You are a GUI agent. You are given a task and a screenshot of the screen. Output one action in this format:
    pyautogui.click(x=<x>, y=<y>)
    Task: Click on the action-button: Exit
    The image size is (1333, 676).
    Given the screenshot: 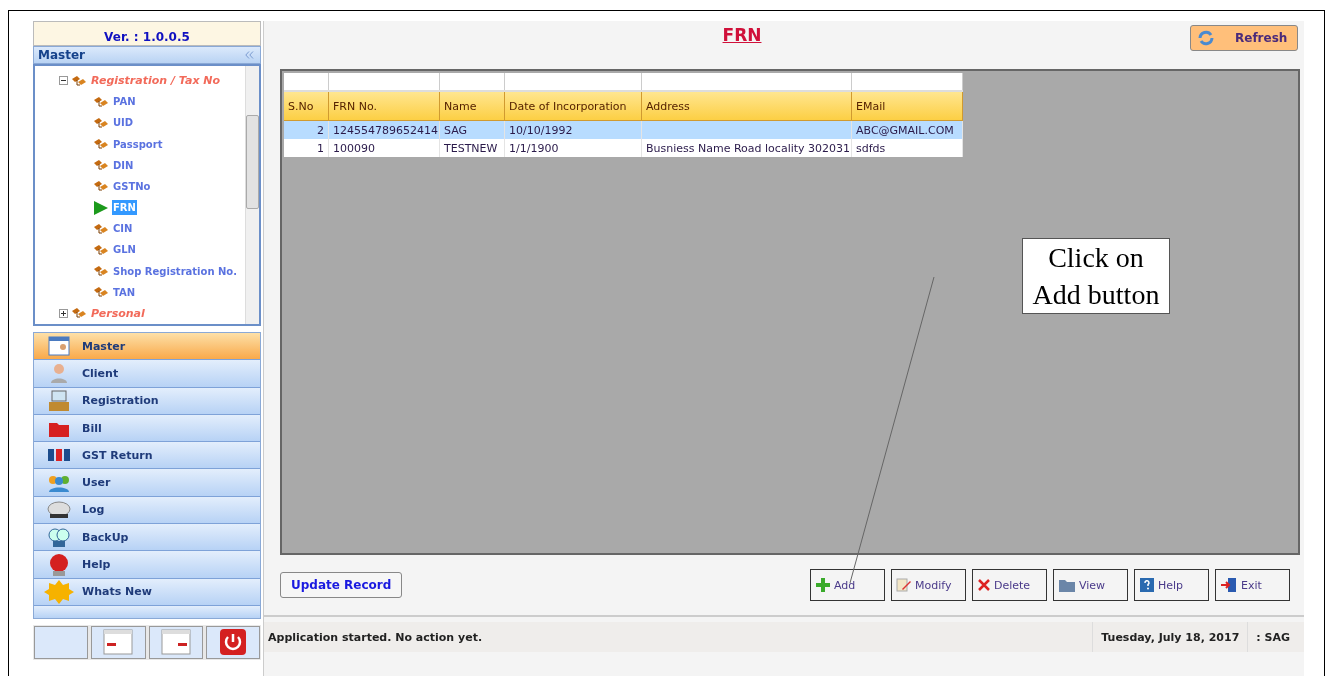 What is the action you would take?
    pyautogui.click(x=1252, y=585)
    